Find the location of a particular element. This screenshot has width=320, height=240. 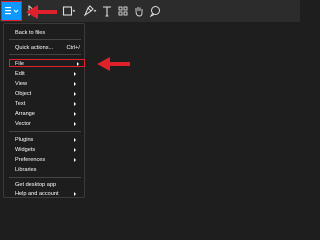

menu-item-label: File is located at coordinates (20, 63).